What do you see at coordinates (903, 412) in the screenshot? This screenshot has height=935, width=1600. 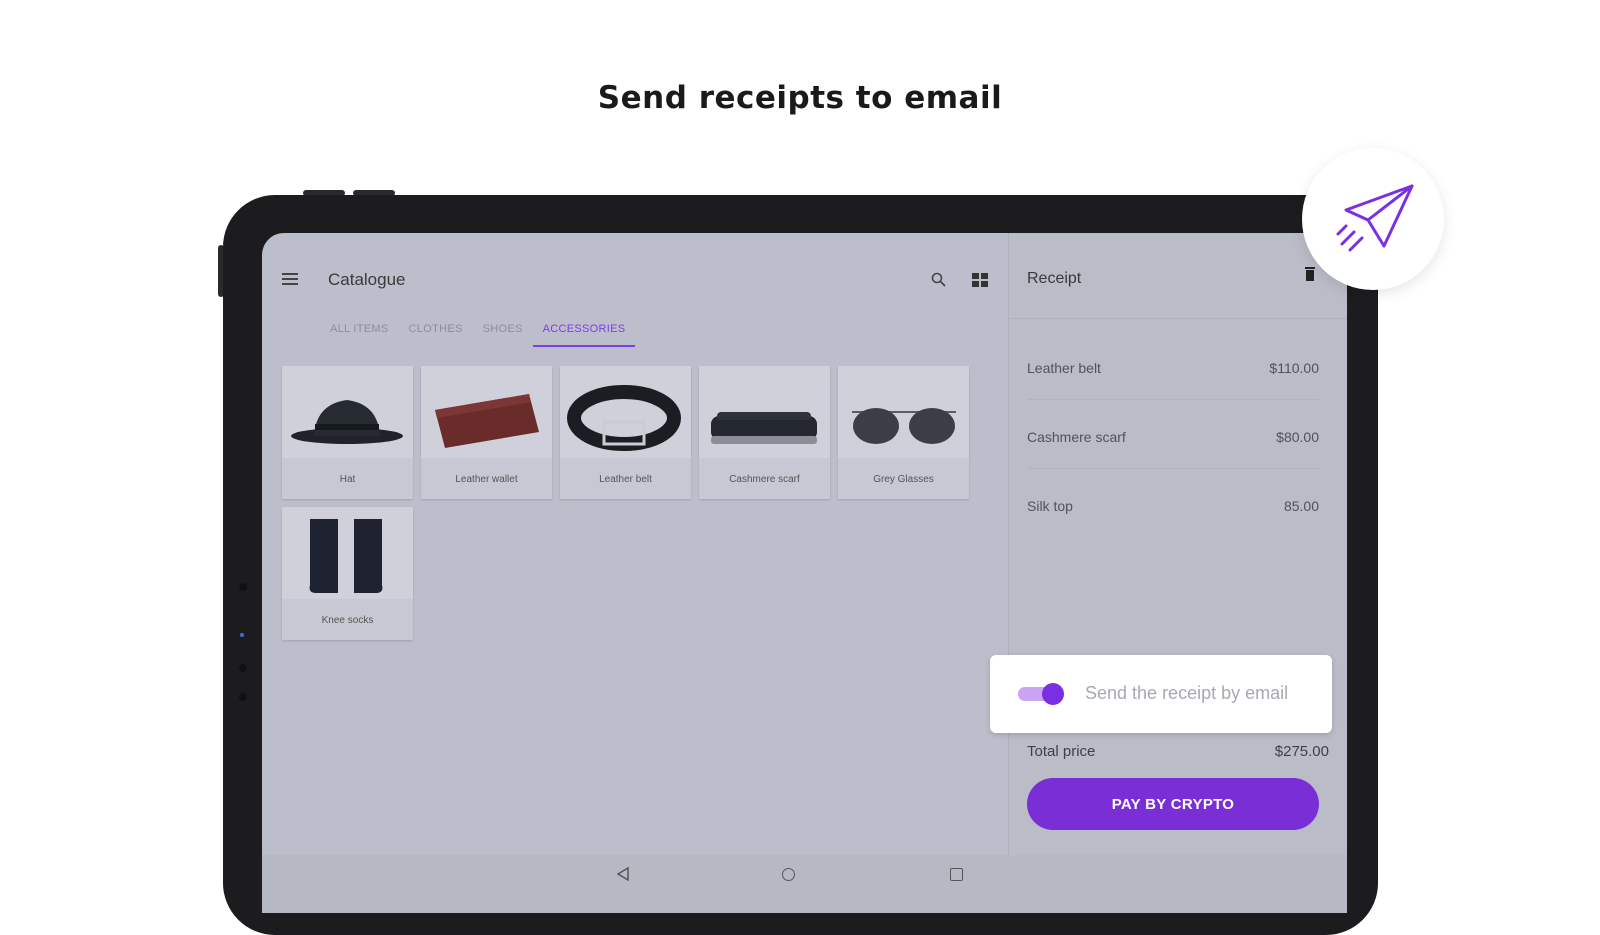 I see `glasses-image` at bounding box center [903, 412].